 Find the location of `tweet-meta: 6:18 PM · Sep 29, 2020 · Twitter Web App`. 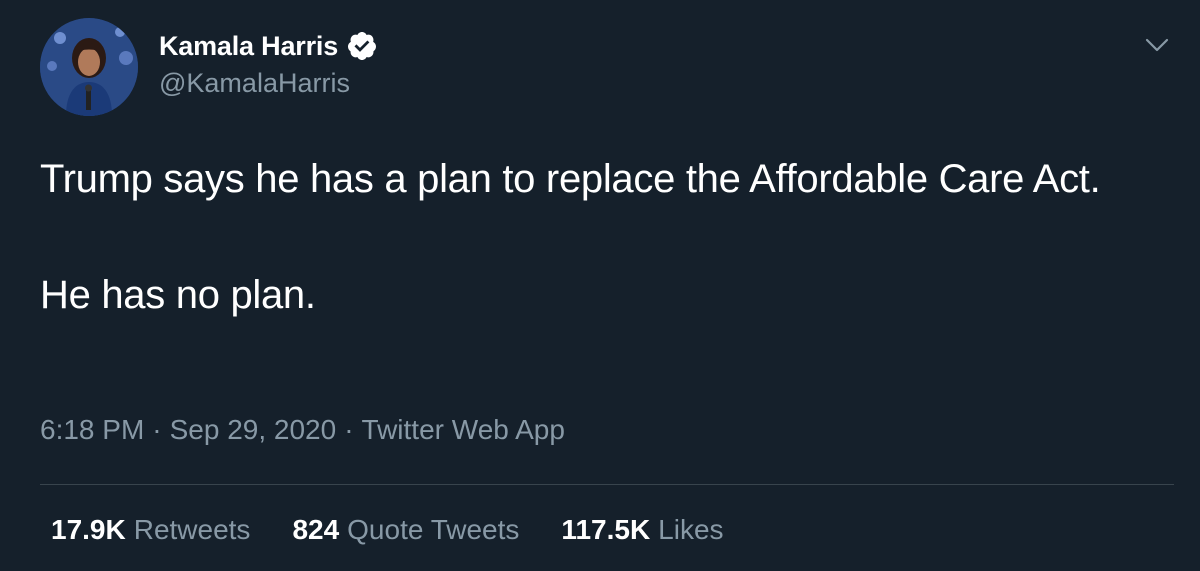

tweet-meta: 6:18 PM · Sep 29, 2020 · Twitter Web App is located at coordinates (302, 430).